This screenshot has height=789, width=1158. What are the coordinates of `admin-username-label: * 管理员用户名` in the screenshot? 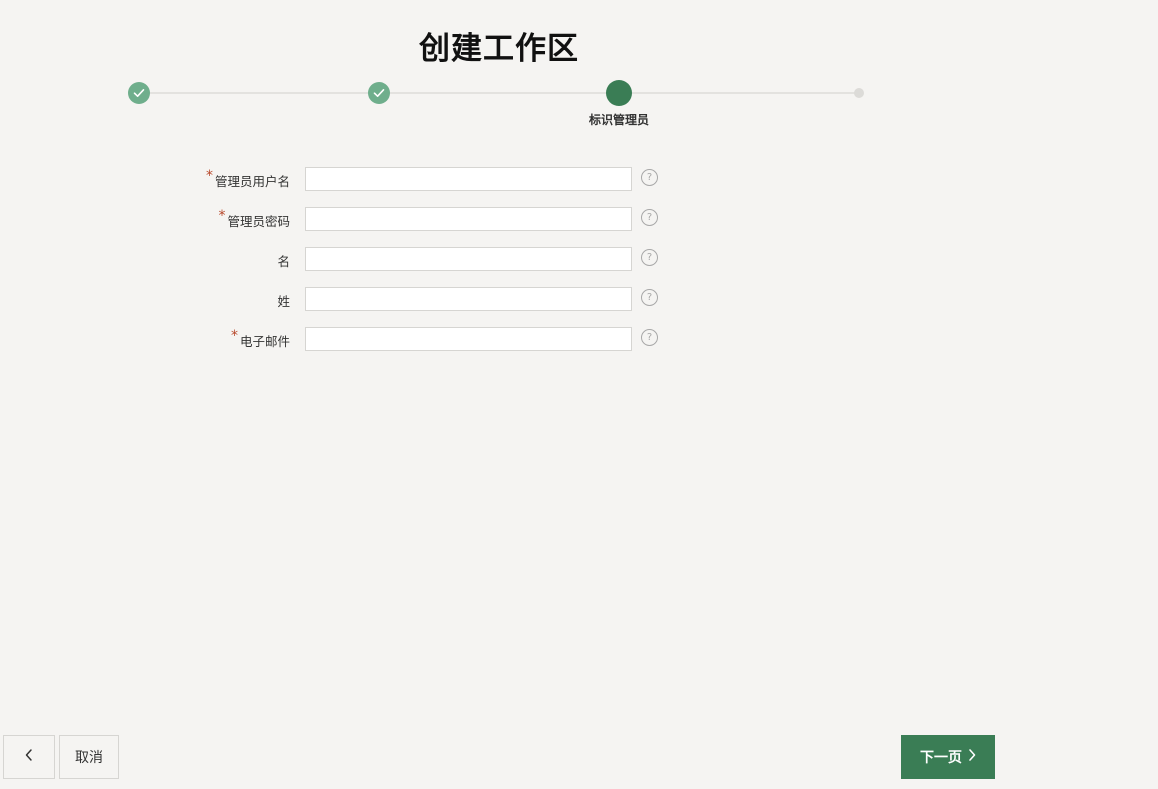 It's located at (247, 178).